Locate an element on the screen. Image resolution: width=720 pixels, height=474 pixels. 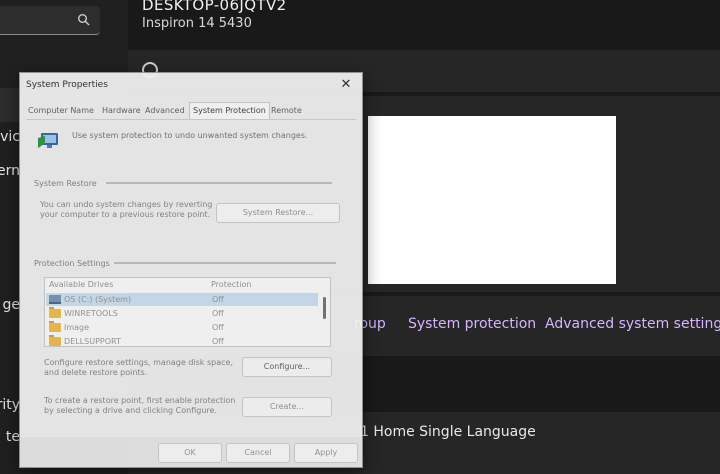
related-link-advanced-settings: Advanced system settings is located at coordinates (632, 324).